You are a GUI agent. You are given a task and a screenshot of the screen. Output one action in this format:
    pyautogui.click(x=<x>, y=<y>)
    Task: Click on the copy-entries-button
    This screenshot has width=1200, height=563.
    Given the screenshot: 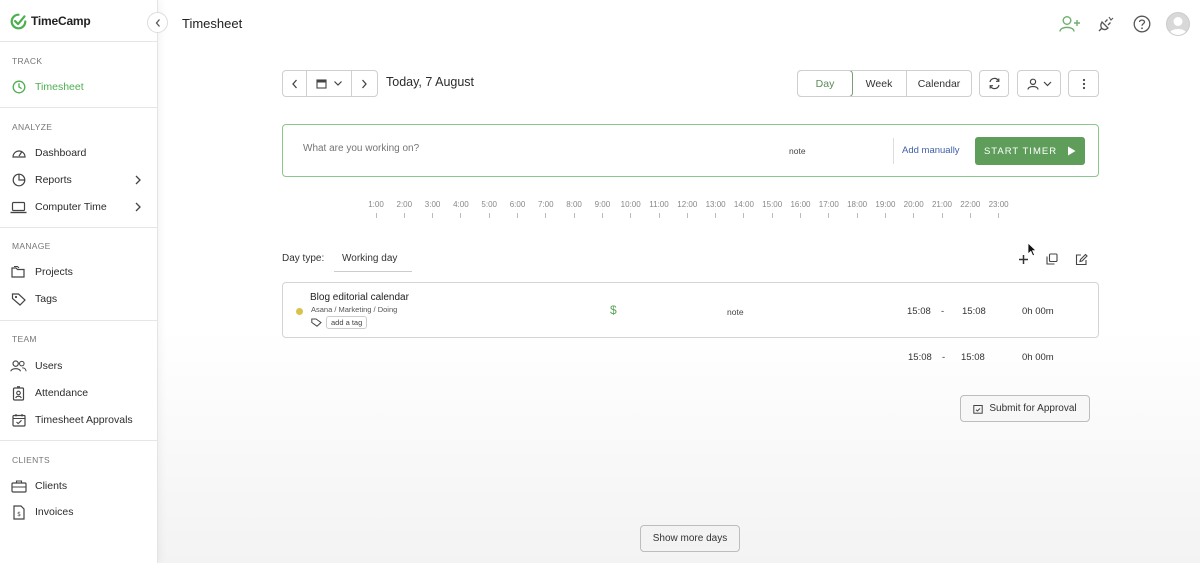 What is the action you would take?
    pyautogui.click(x=1052, y=259)
    